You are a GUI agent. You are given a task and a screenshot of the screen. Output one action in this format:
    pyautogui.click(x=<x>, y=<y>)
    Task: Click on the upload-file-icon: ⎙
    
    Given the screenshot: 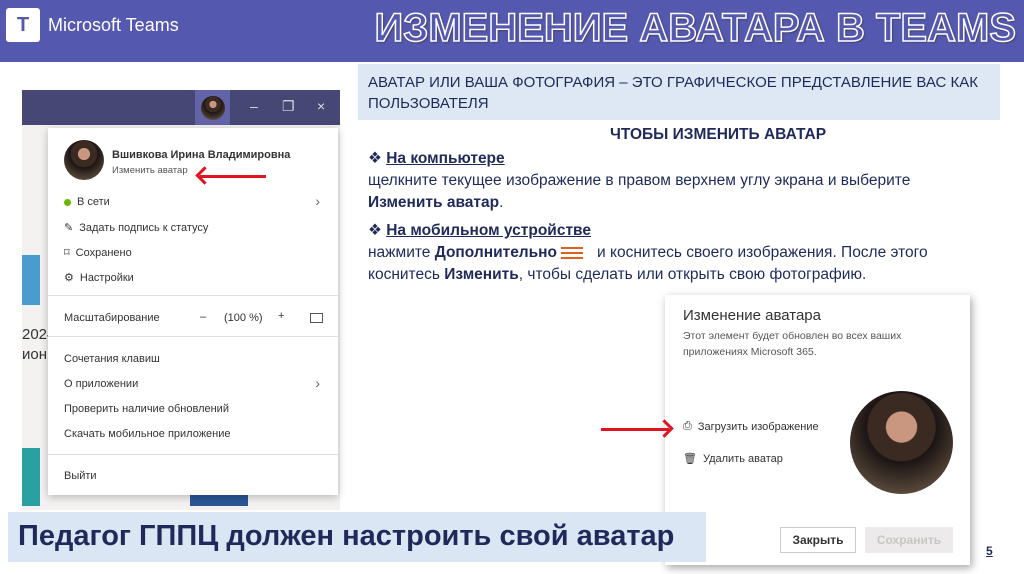 What is the action you would take?
    pyautogui.click(x=687, y=426)
    